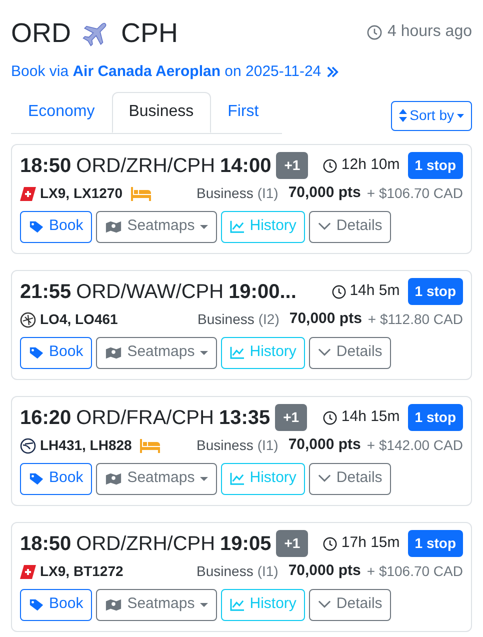 This screenshot has height=637, width=483. Describe the element at coordinates (370, 165) in the screenshot. I see `duration: 12h 10m` at that location.